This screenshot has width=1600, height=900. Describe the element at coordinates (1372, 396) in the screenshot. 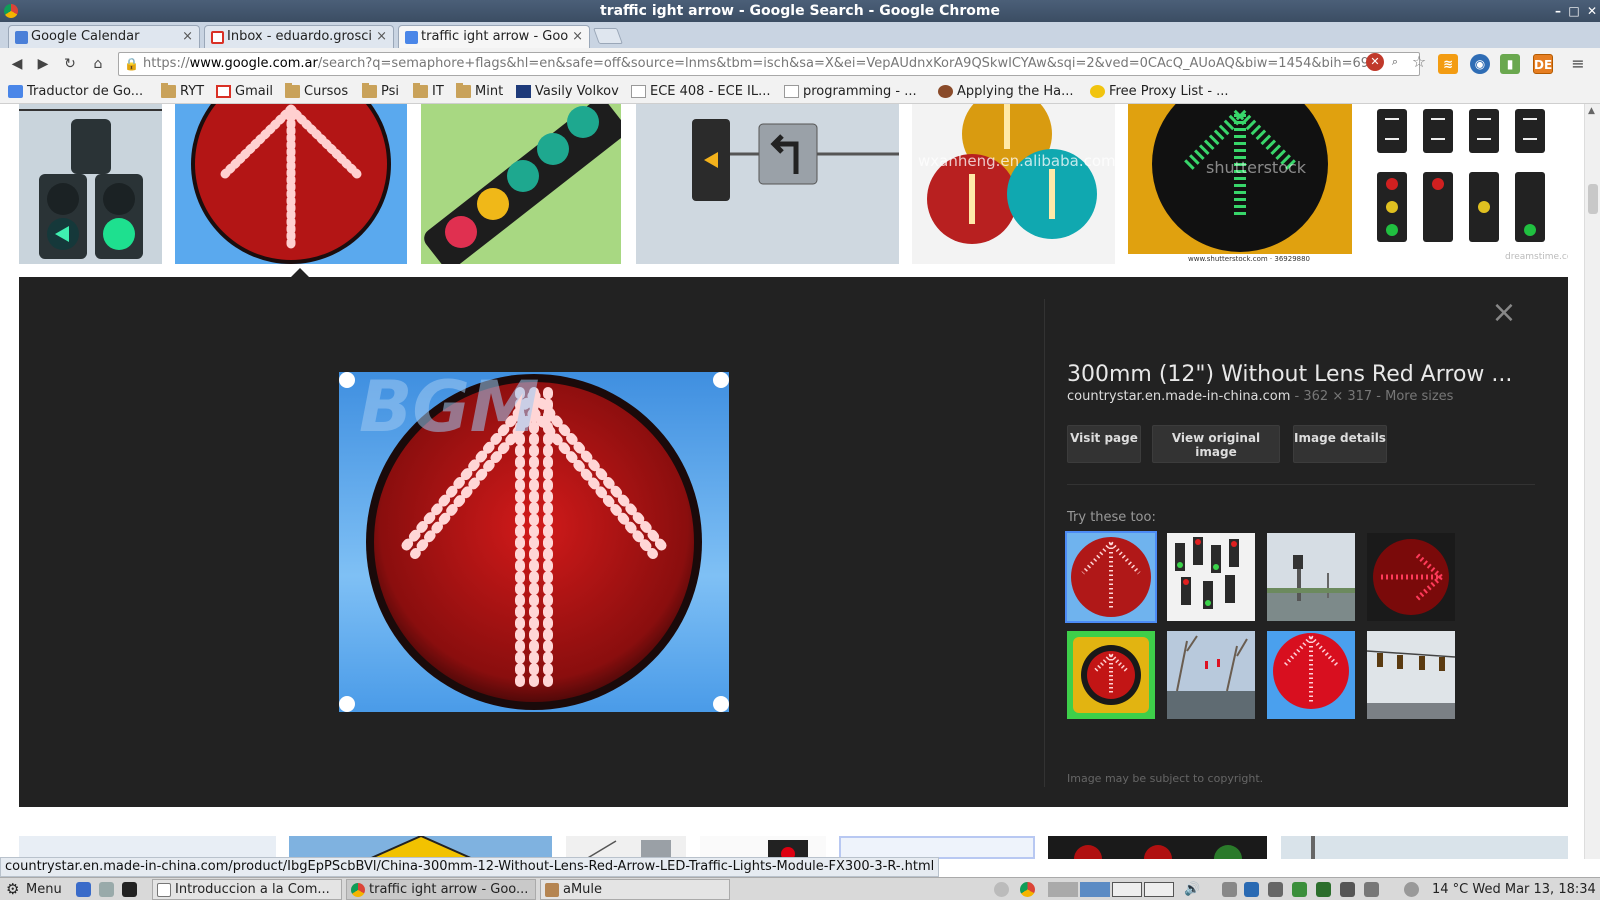

I see `image-meta: - 362 × 317 - More sizes` at that location.